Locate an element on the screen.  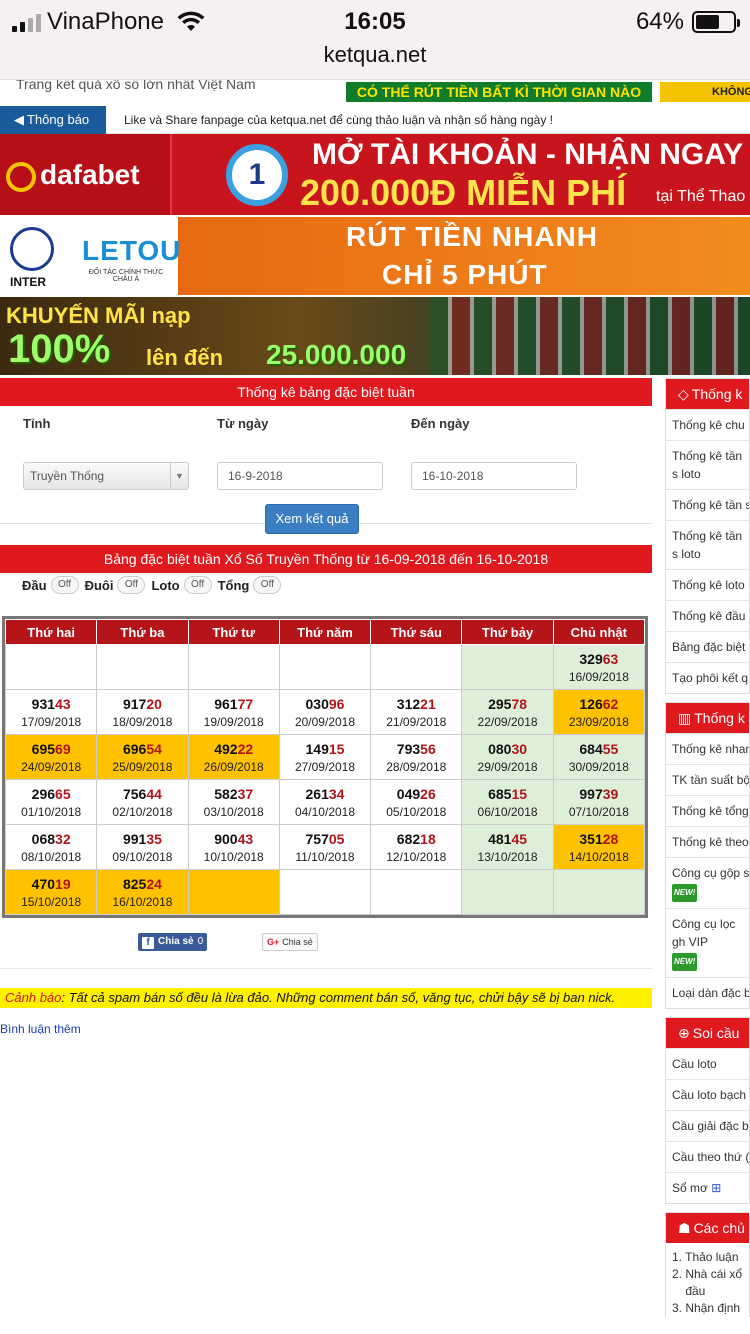
sidebar-topic-item: 3. Nhận định is located at coordinates (710, 1308).